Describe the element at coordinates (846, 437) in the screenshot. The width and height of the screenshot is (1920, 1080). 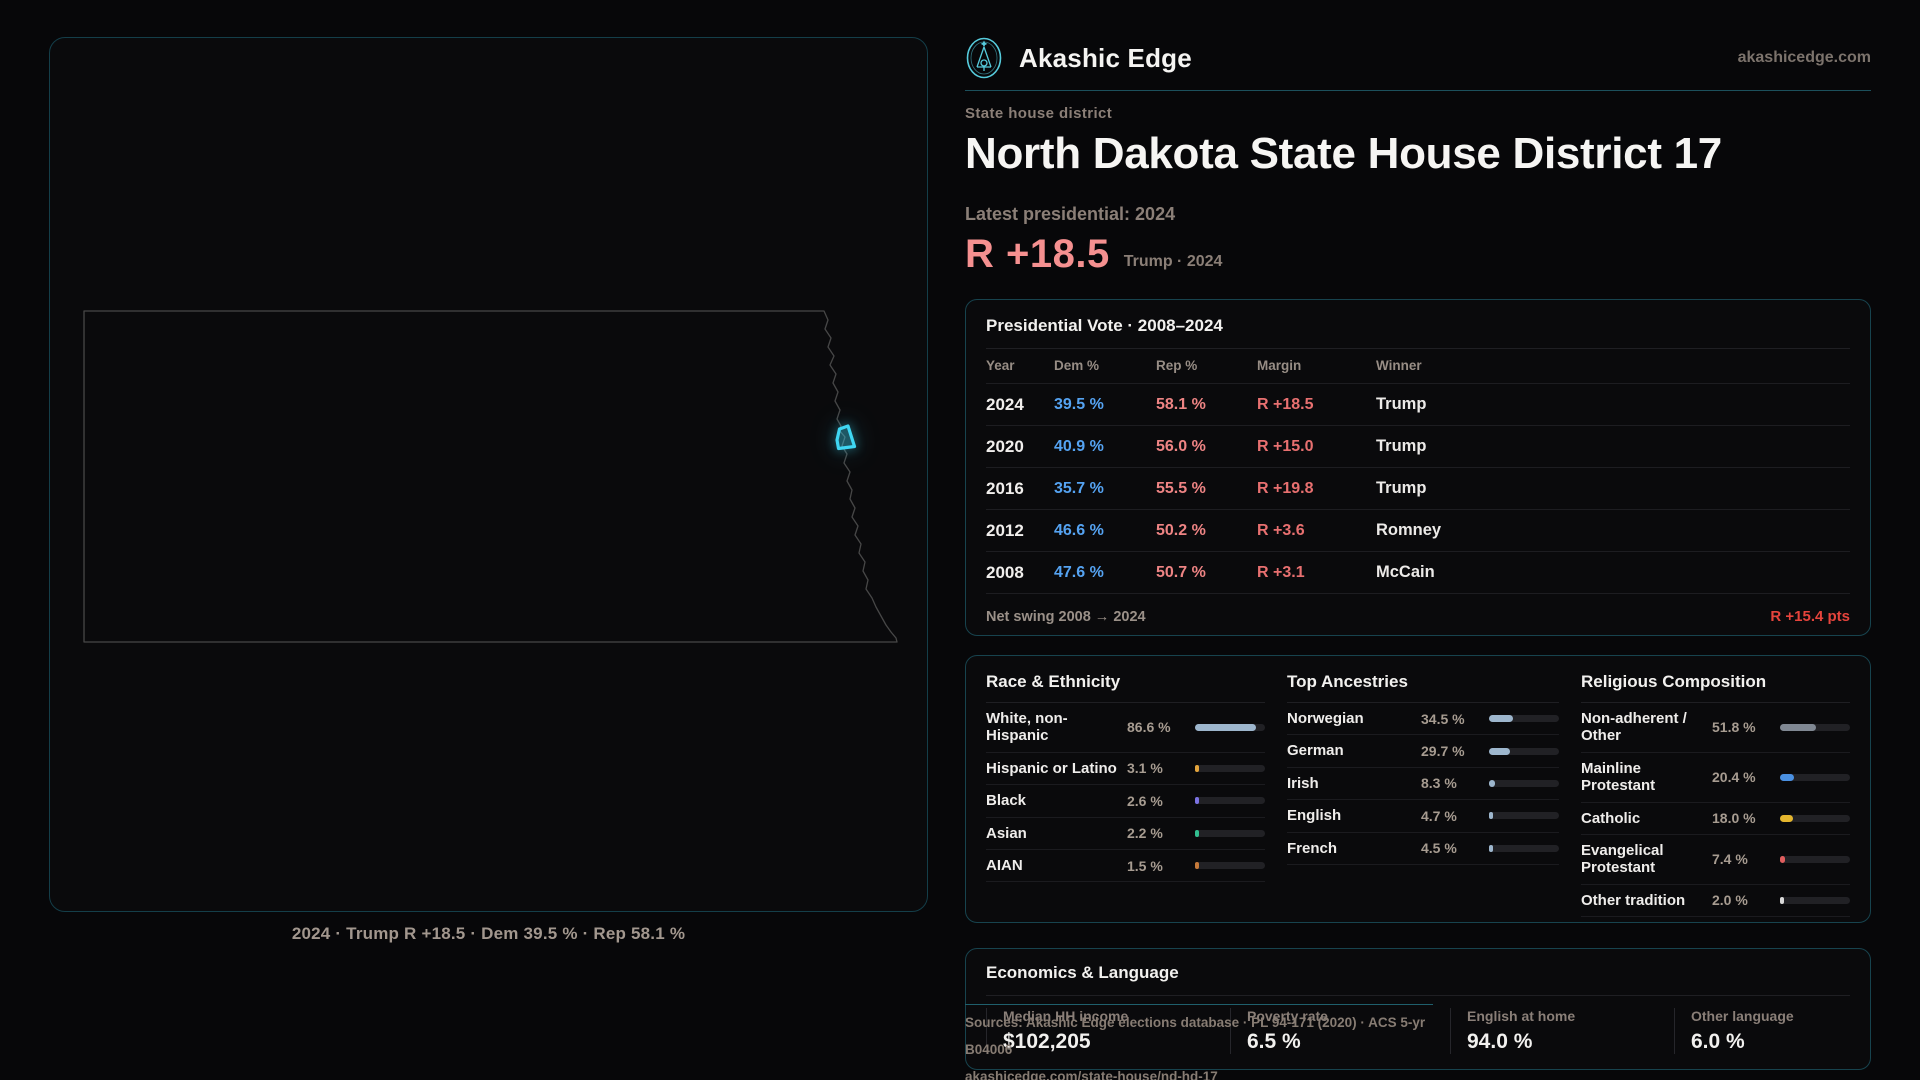
I see `highlighted-district-shape` at that location.